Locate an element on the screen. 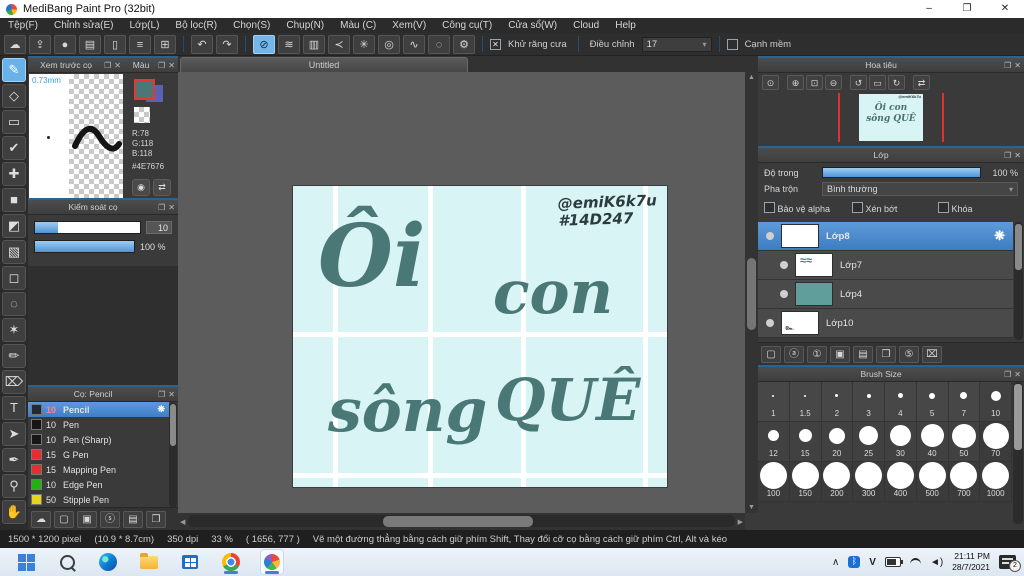 Image resolution: width=1024 pixels, height=576 pixels. menu-item: Bộ lọc(R) is located at coordinates (196, 25).